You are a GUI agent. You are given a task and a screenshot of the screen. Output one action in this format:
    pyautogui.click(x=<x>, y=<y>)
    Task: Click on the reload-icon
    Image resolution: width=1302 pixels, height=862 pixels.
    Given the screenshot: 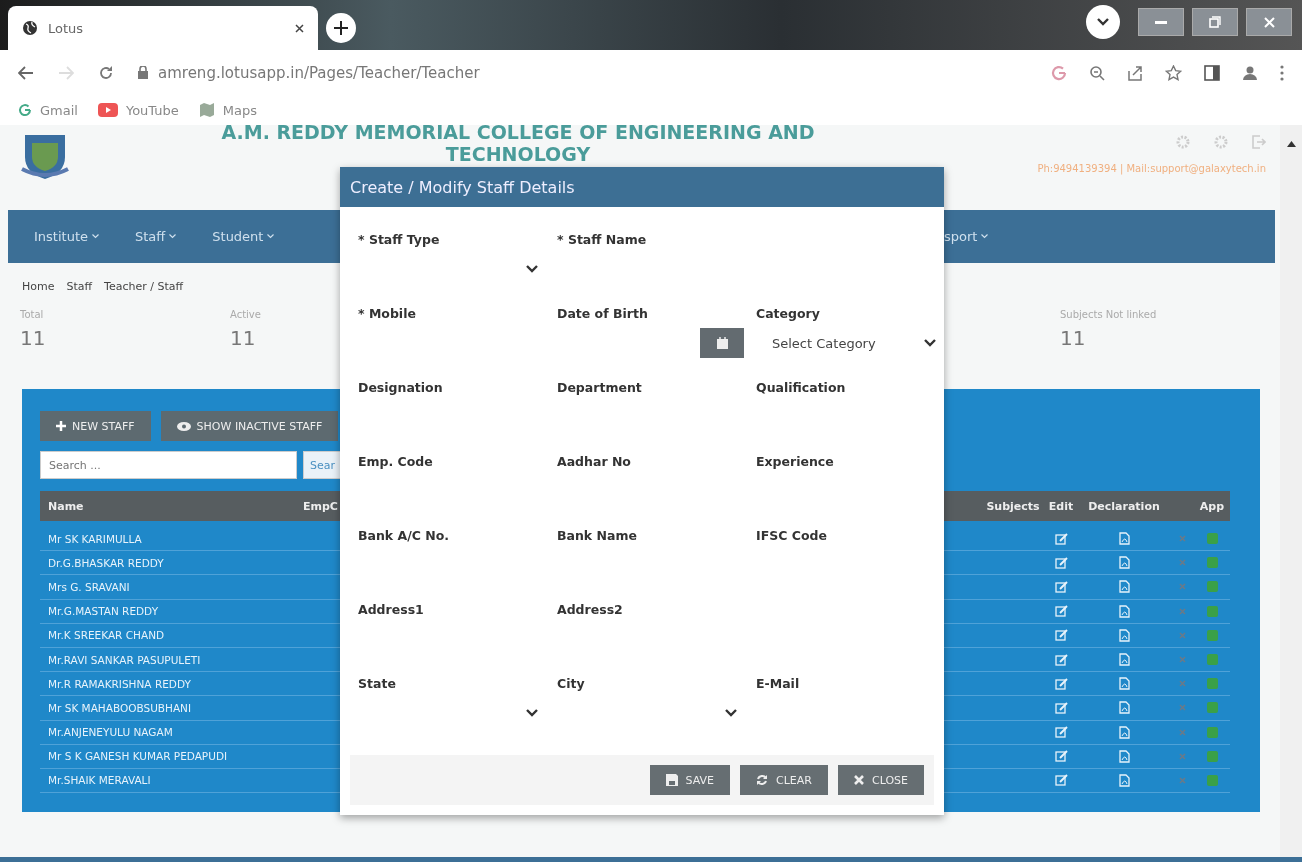 What is the action you would take?
    pyautogui.click(x=106, y=72)
    